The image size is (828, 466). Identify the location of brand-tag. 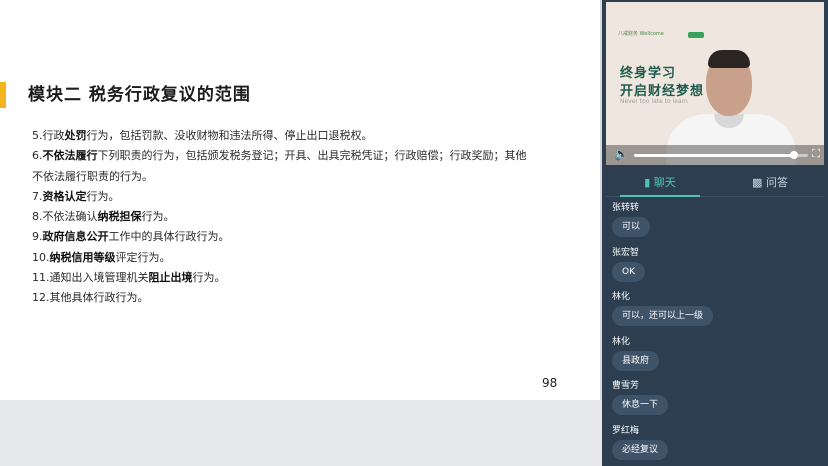
(696, 35).